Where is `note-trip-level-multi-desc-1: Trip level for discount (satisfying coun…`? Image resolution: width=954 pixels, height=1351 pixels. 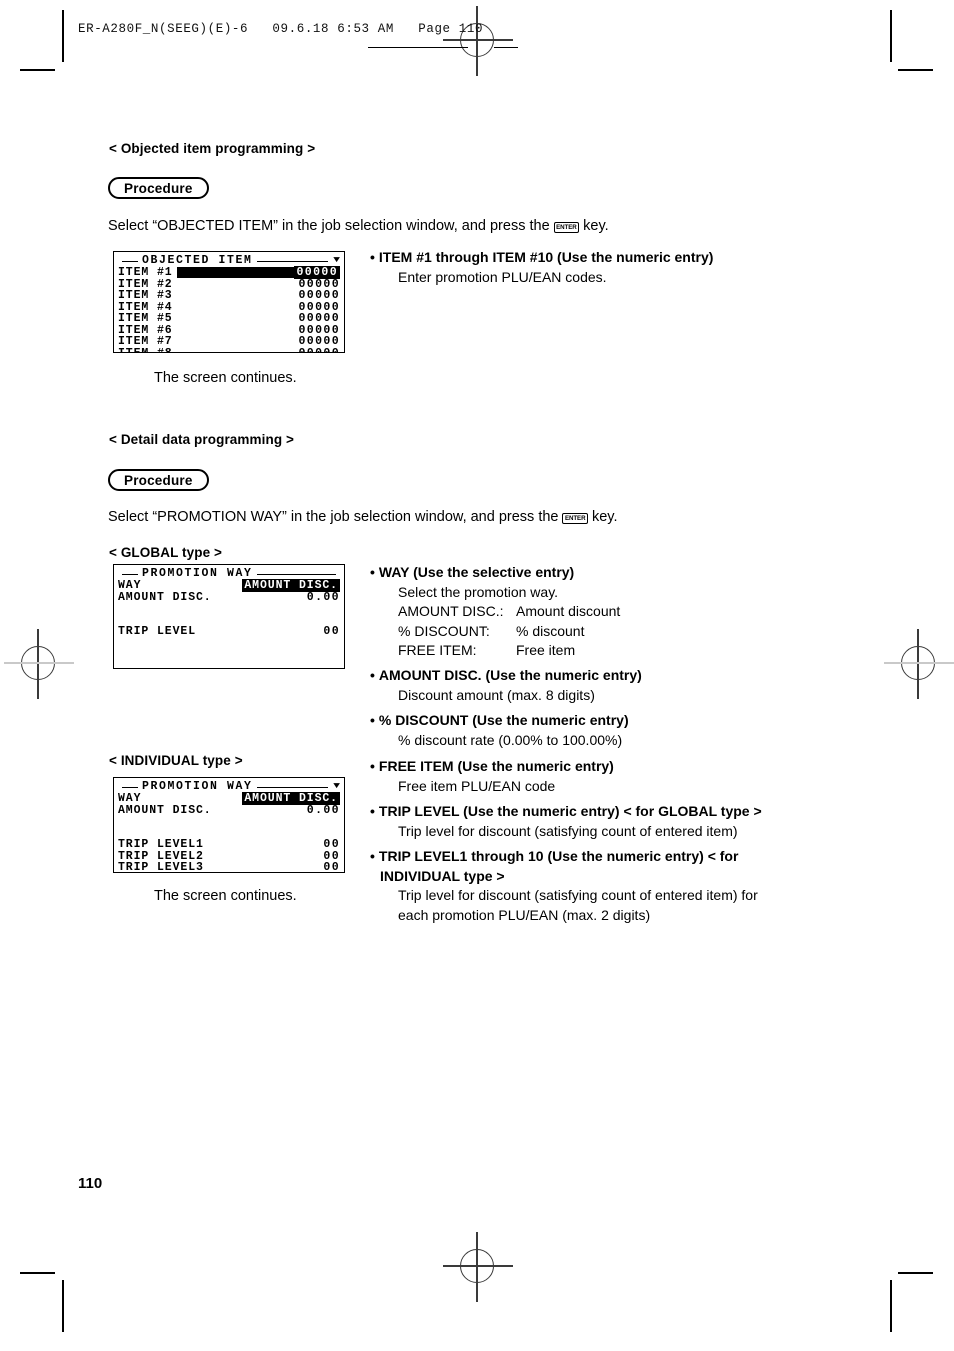
note-trip-level-multi-desc-1: Trip level for discount (satisfying coun… is located at coordinates (578, 895).